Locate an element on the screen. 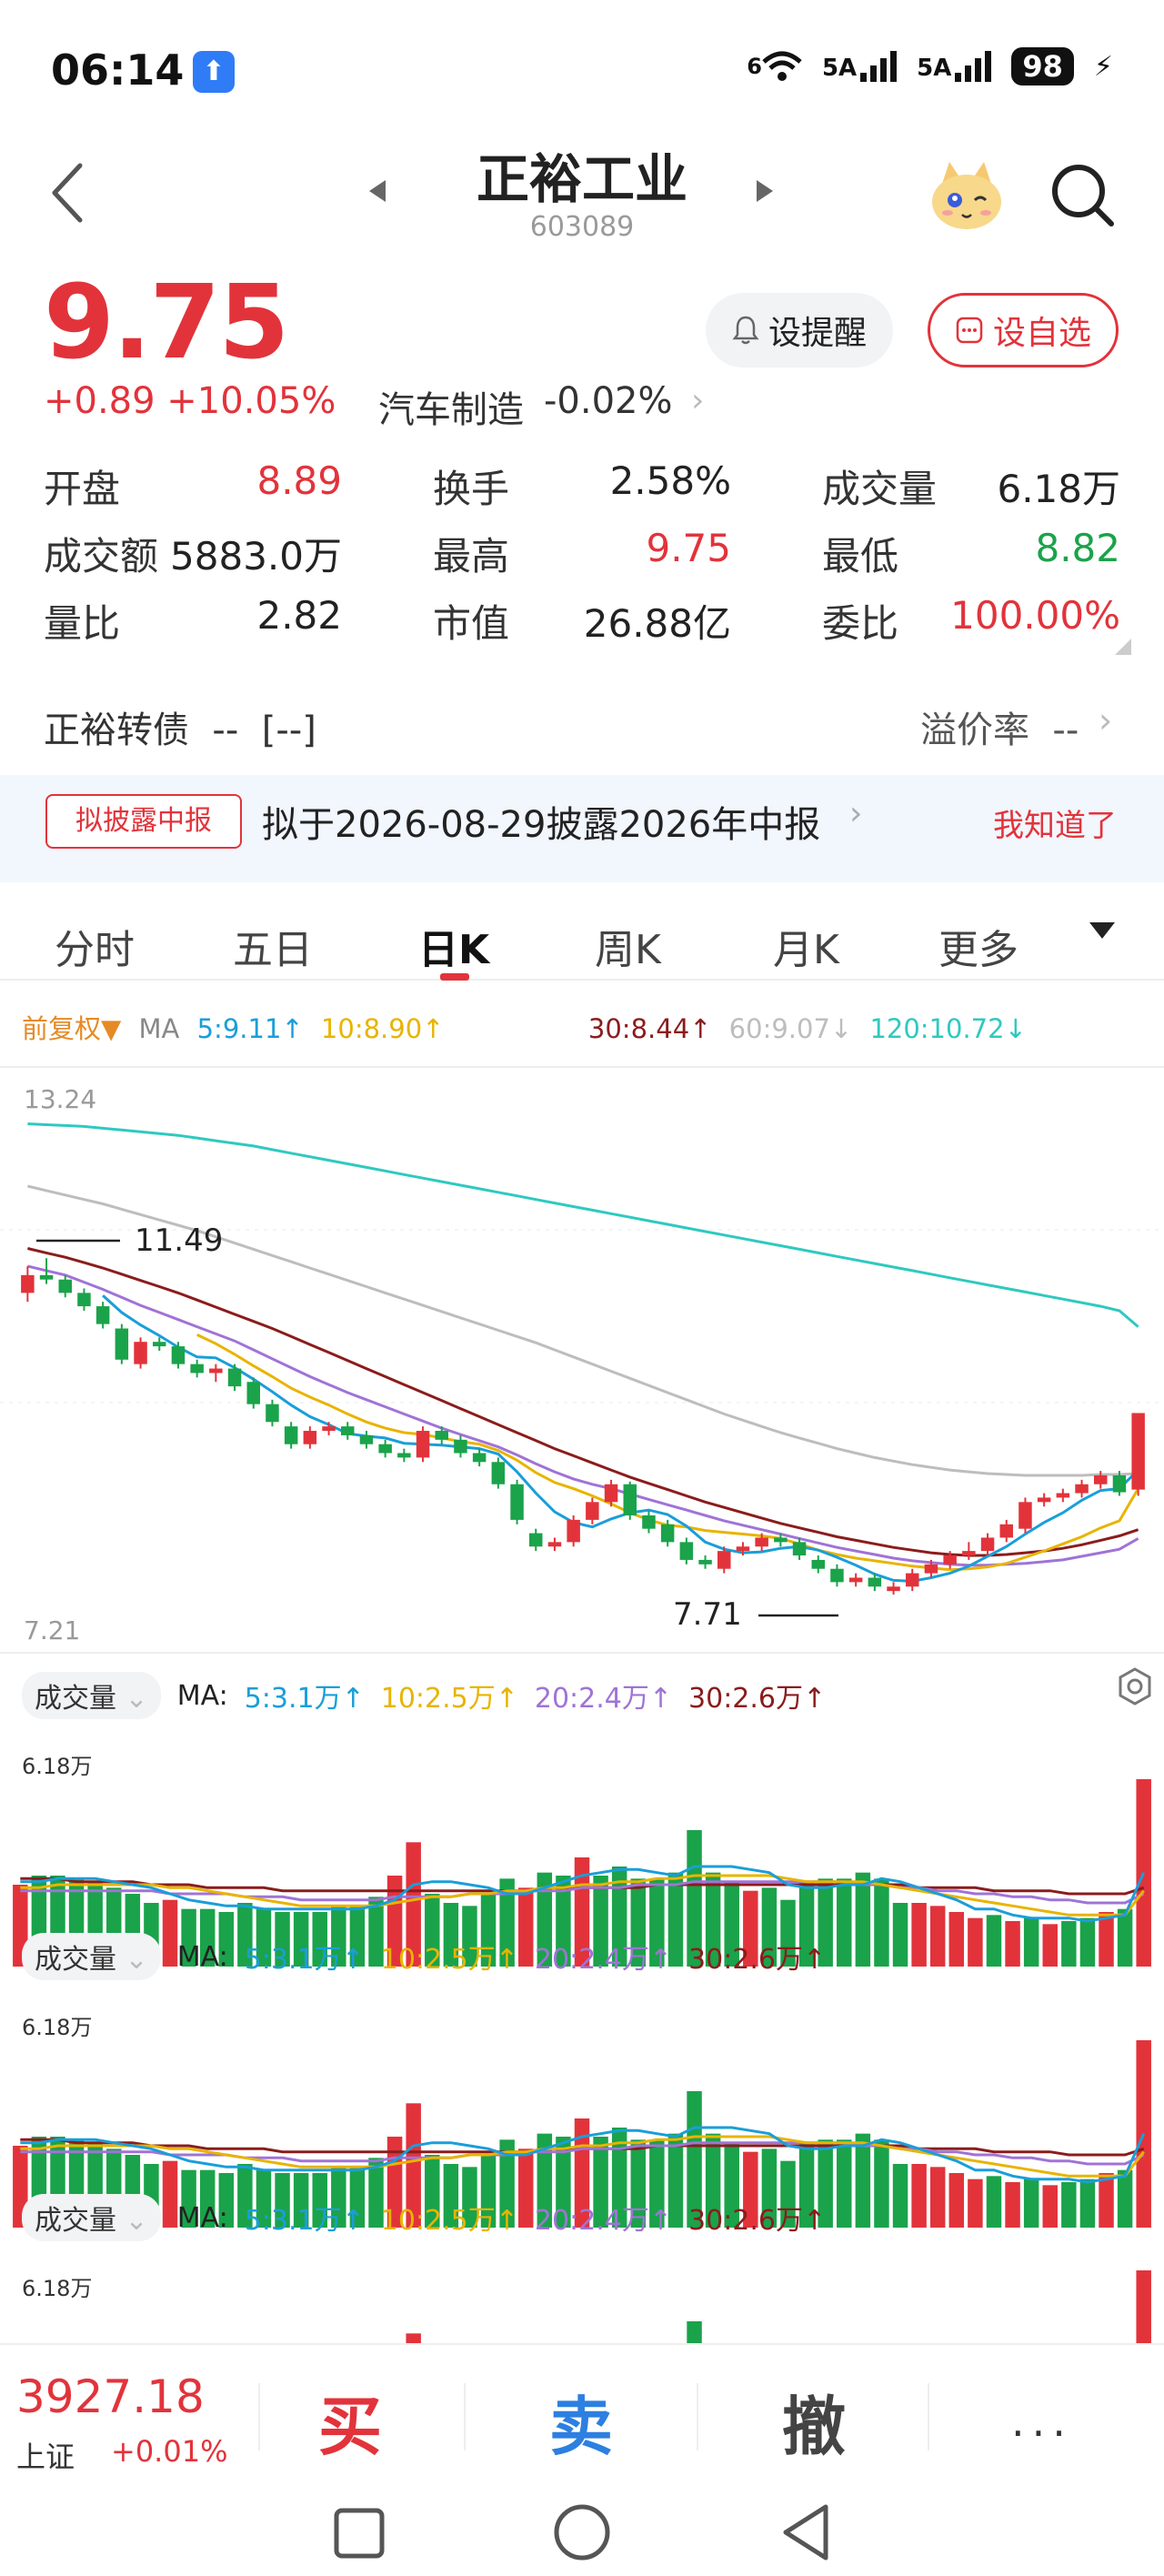 Image resolution: width=1164 pixels, height=2576 pixels. search-icon is located at coordinates (1083, 194).